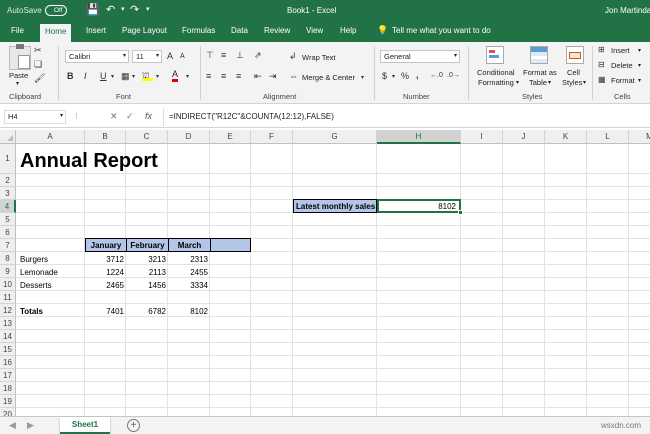 This screenshot has height=434, width=650. What do you see at coordinates (314, 30) in the screenshot?
I see `tab-view: View` at bounding box center [314, 30].